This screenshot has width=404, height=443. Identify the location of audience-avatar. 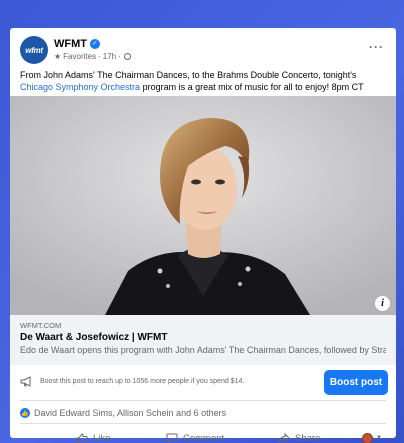
(368, 437).